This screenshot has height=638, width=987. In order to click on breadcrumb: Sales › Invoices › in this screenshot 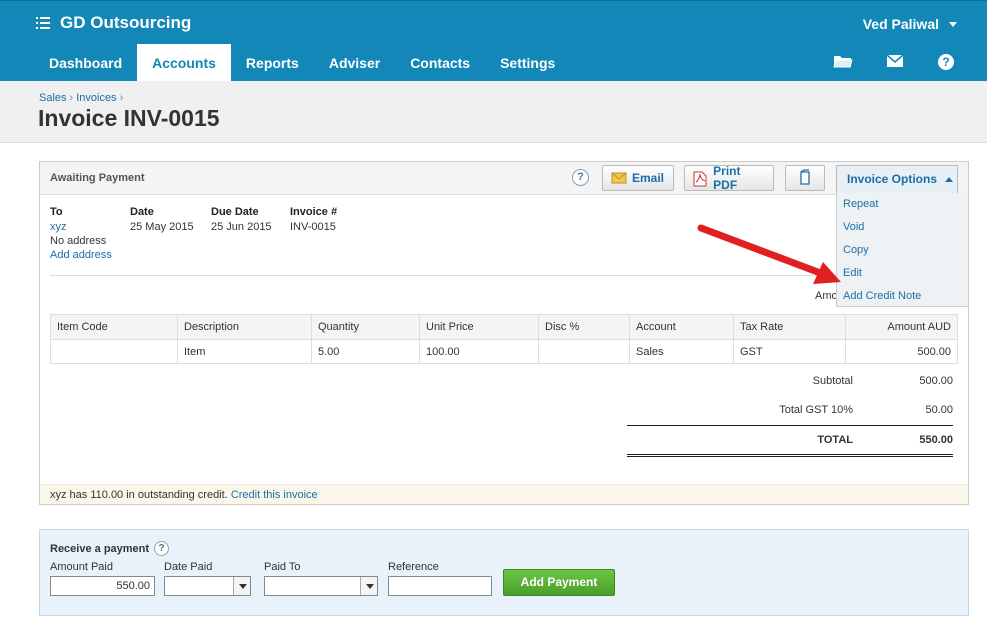, I will do `click(82, 98)`.